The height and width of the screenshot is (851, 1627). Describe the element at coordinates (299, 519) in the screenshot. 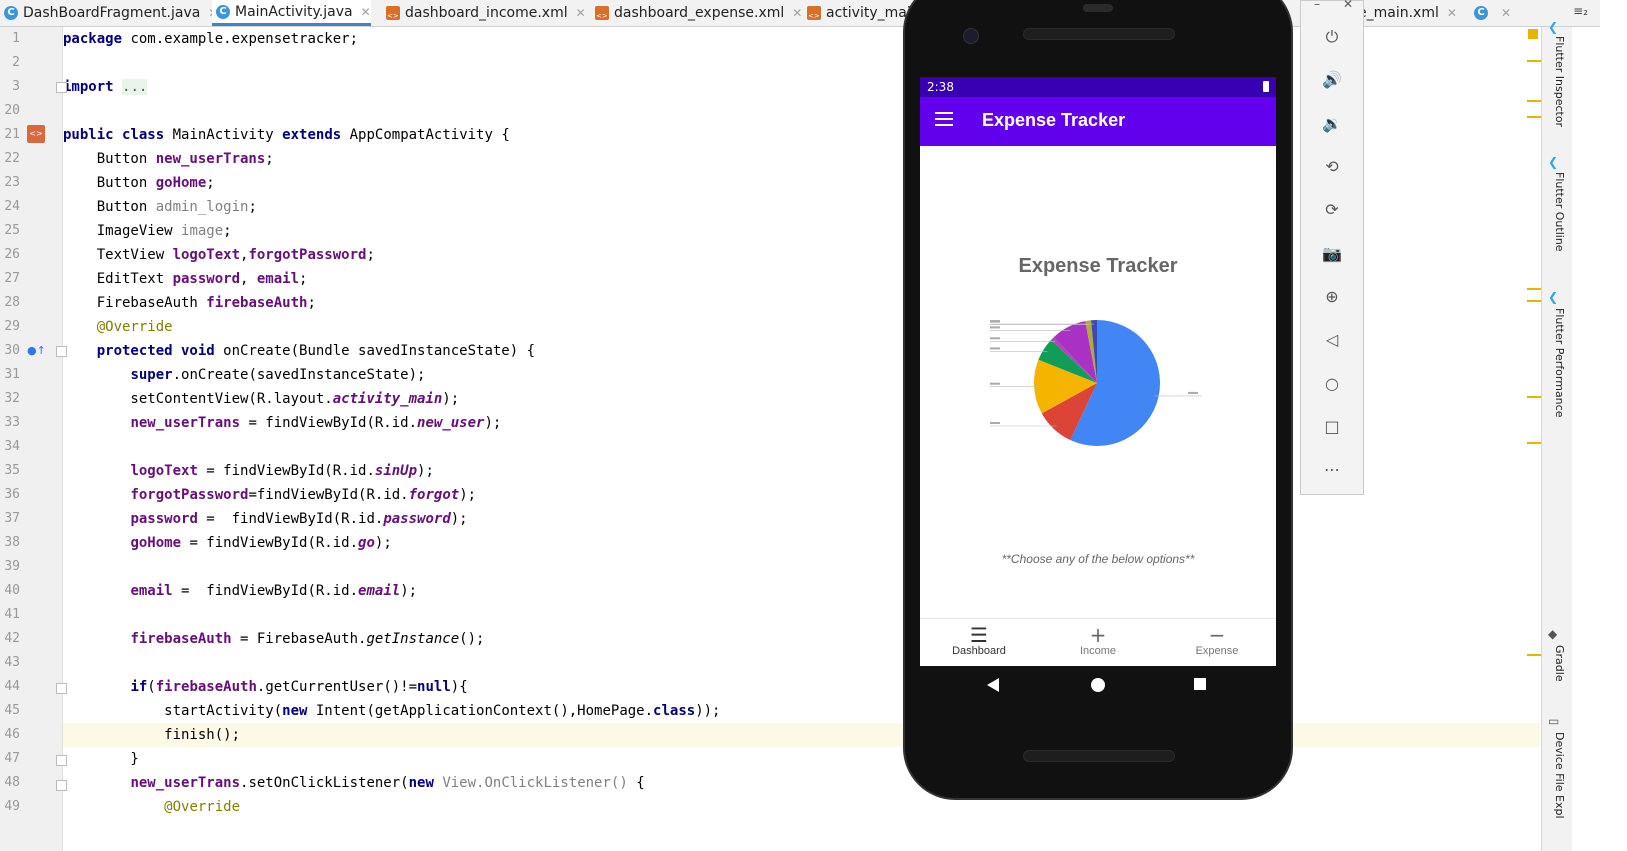

I see `code-line: password = findViewById(R.id.password);` at that location.